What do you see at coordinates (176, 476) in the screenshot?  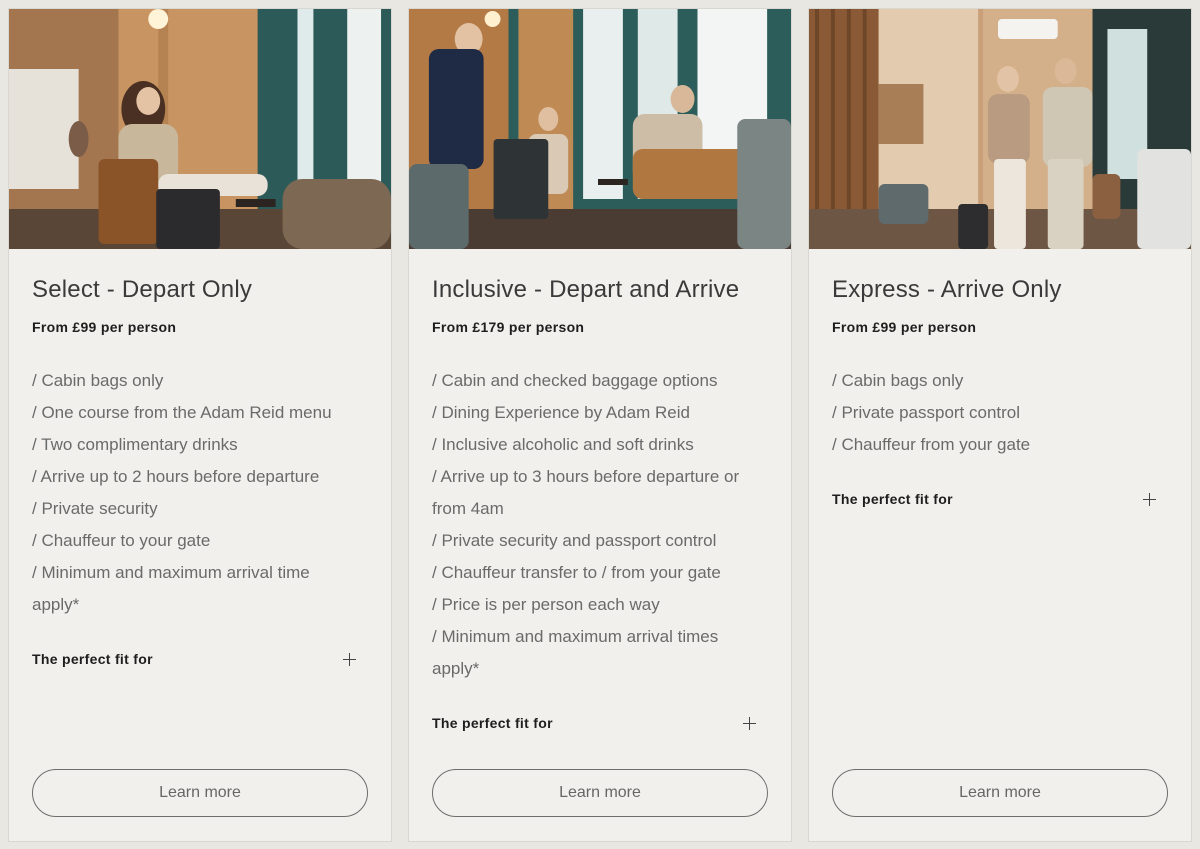 I see `feature-item: / Arrive up to 2 hours before departure` at bounding box center [176, 476].